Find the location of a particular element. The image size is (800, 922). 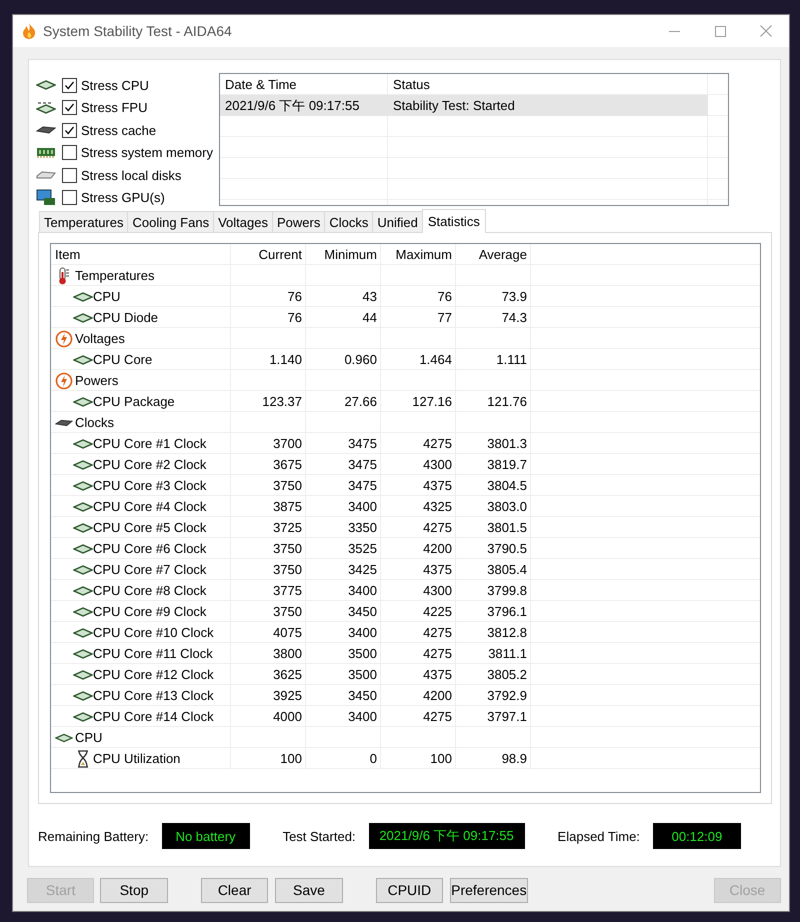

table-cell-text: 4300 is located at coordinates (437, 465).